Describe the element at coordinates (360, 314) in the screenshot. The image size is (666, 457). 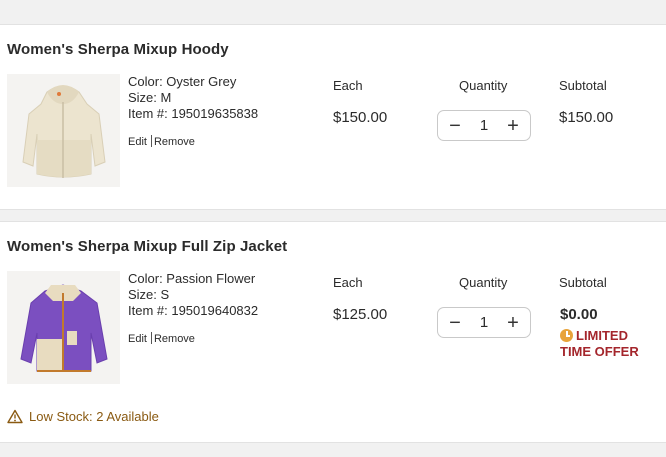
I see `each-price: $125.00` at that location.